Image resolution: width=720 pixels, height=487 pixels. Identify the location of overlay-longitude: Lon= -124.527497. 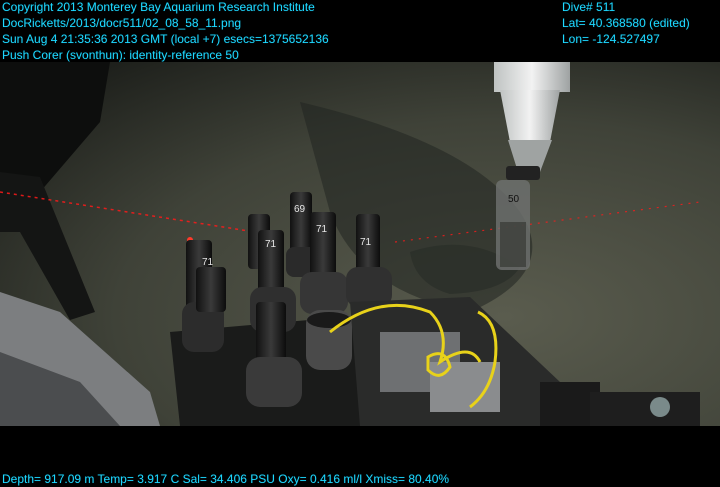
(611, 39).